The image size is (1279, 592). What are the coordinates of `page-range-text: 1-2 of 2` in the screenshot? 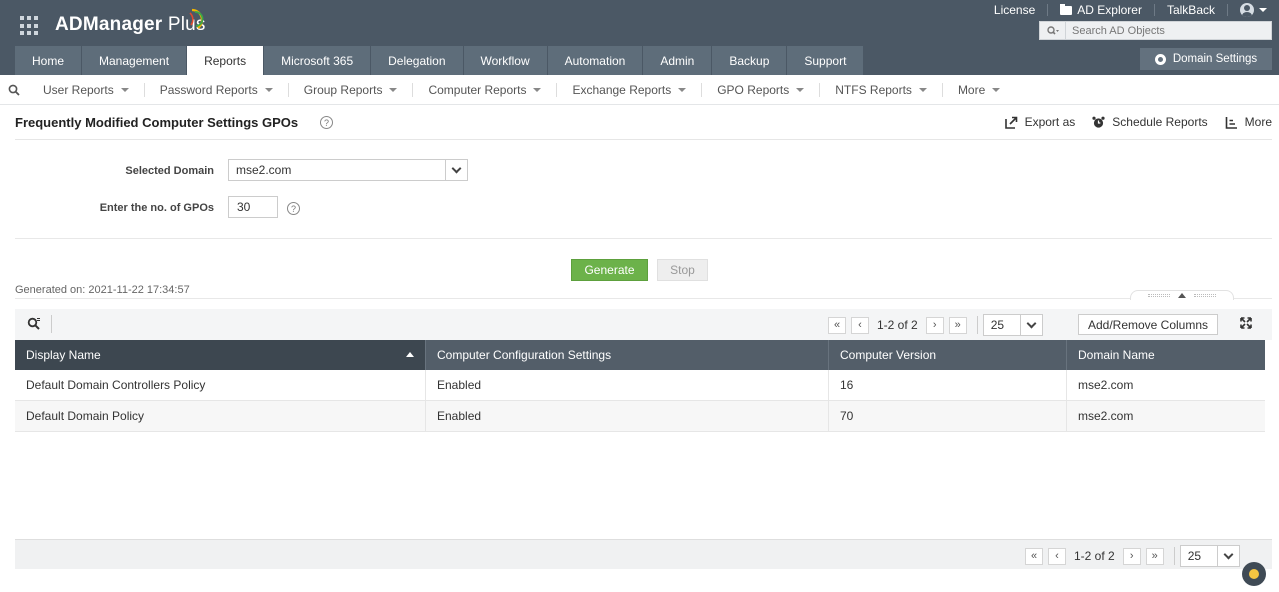 It's located at (897, 325).